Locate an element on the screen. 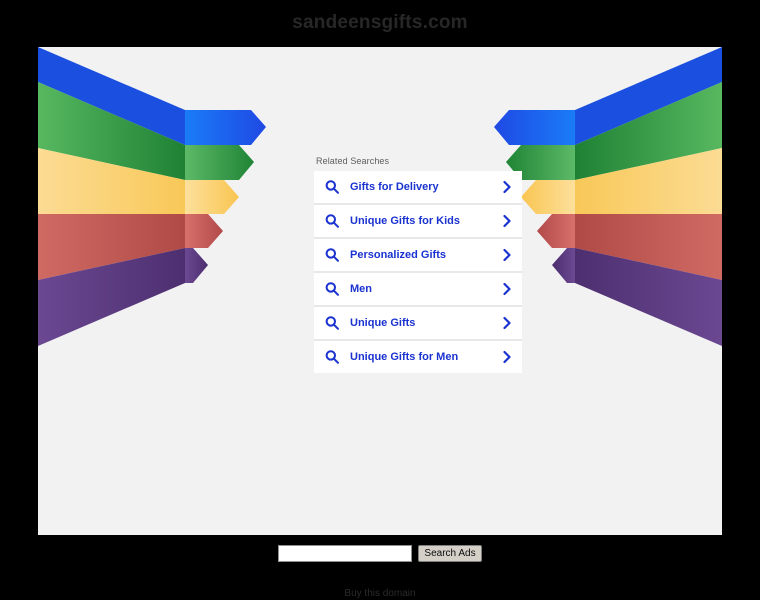 Image resolution: width=760 pixels, height=600 pixels. related-search-label: Personalized Gifts is located at coordinates (398, 255).